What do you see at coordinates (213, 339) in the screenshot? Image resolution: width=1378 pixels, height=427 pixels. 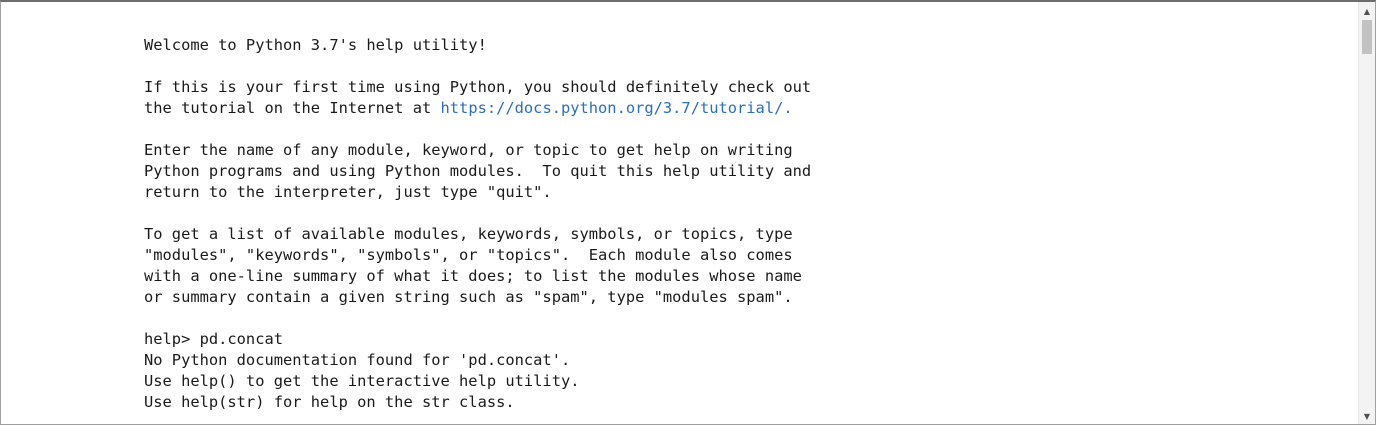 I see `output-text: help> pd.concat` at bounding box center [213, 339].